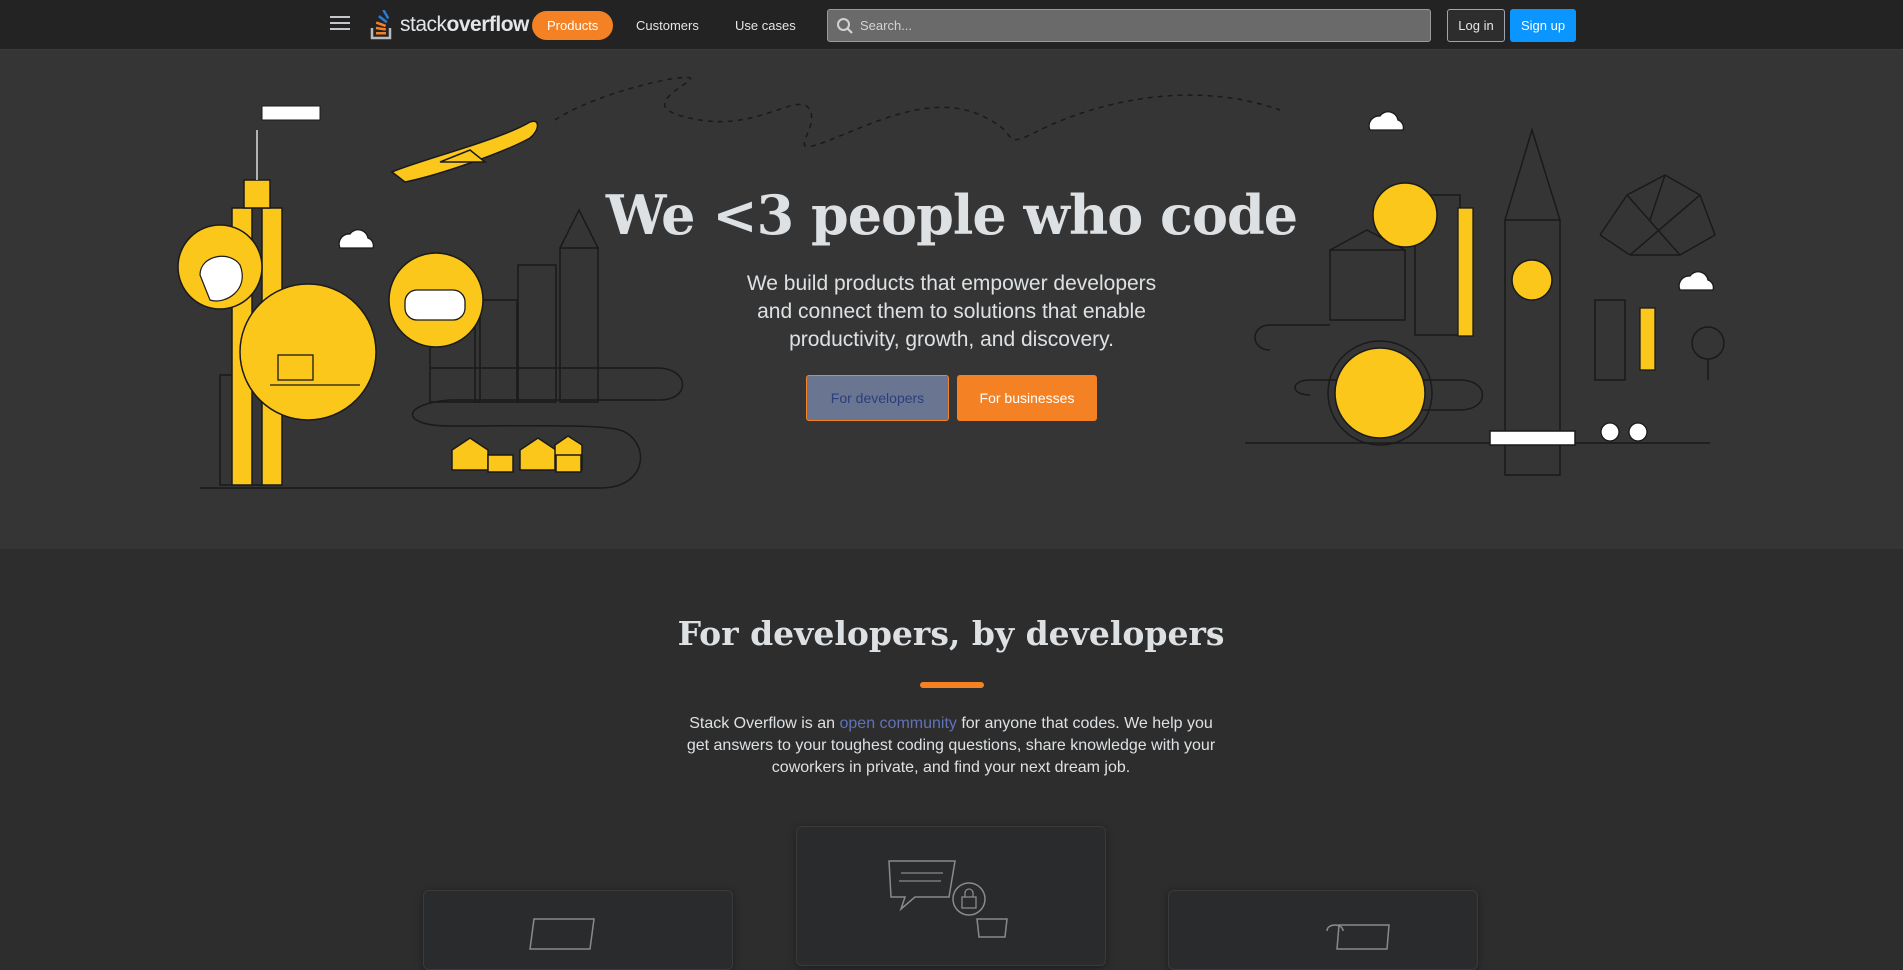 This screenshot has height=970, width=1903. Describe the element at coordinates (1027, 398) in the screenshot. I see `for-businesses-button: For businesses` at that location.